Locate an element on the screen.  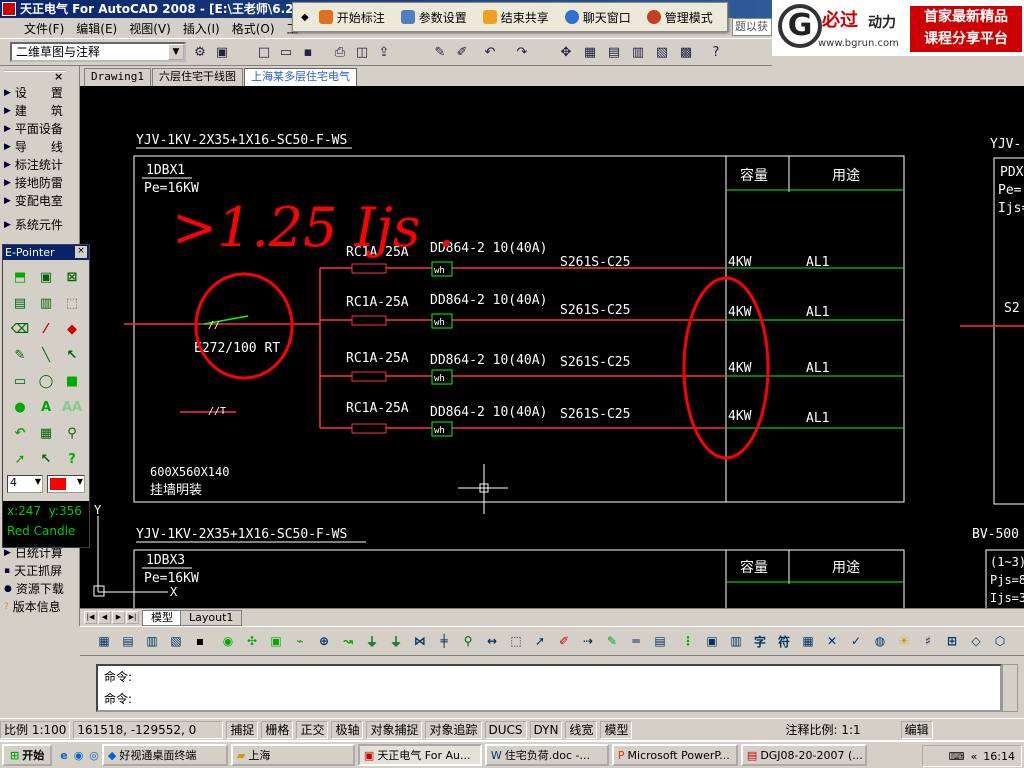
pen-width-select: 4 ▼ is located at coordinates (25, 484).